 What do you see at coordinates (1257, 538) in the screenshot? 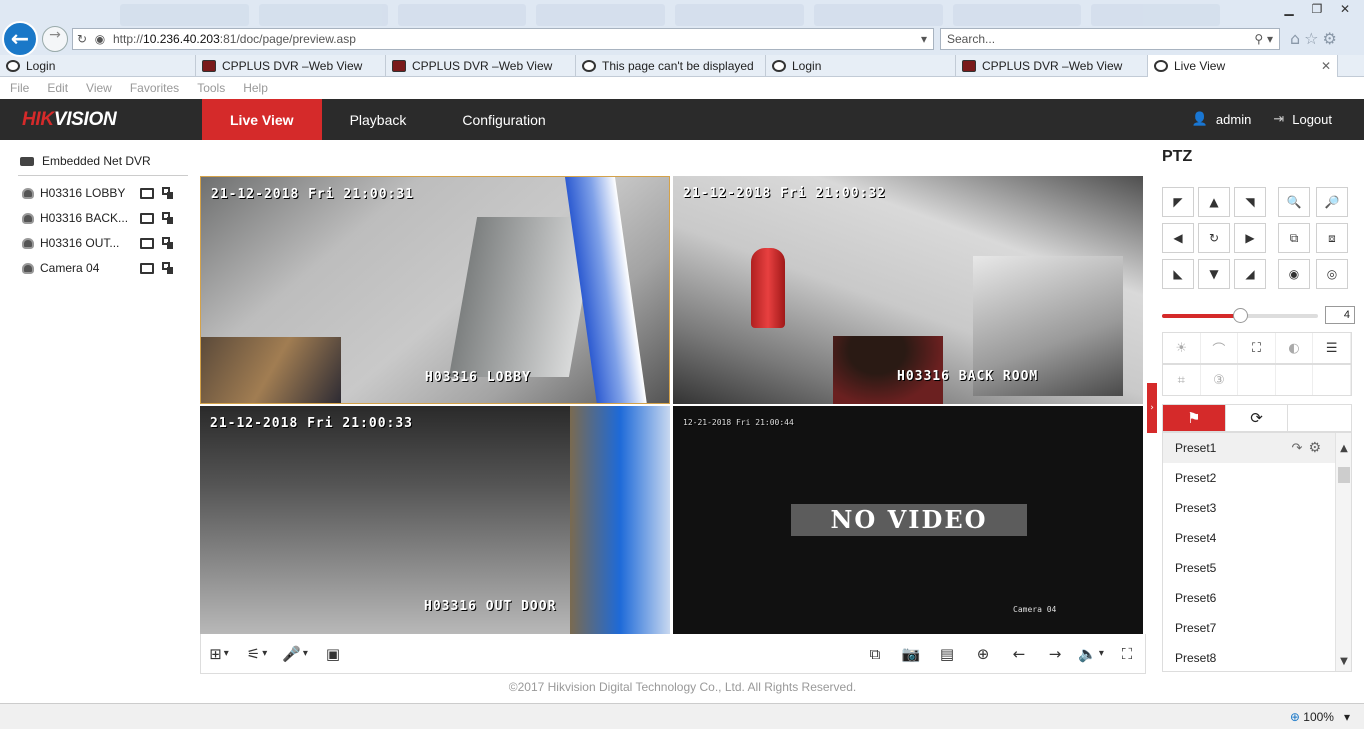
I see `preset-item: Preset4` at bounding box center [1257, 538].